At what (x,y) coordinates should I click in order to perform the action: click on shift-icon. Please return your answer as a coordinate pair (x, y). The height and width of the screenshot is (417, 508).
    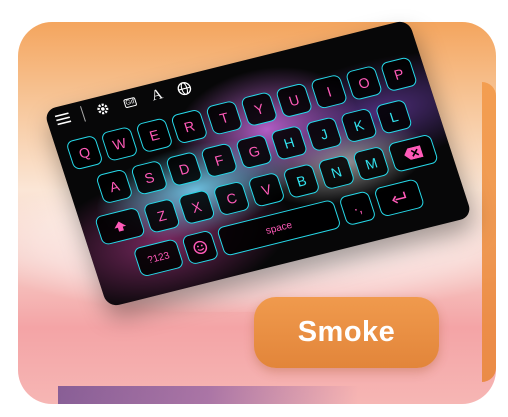
    Looking at the image, I should click on (120, 226).